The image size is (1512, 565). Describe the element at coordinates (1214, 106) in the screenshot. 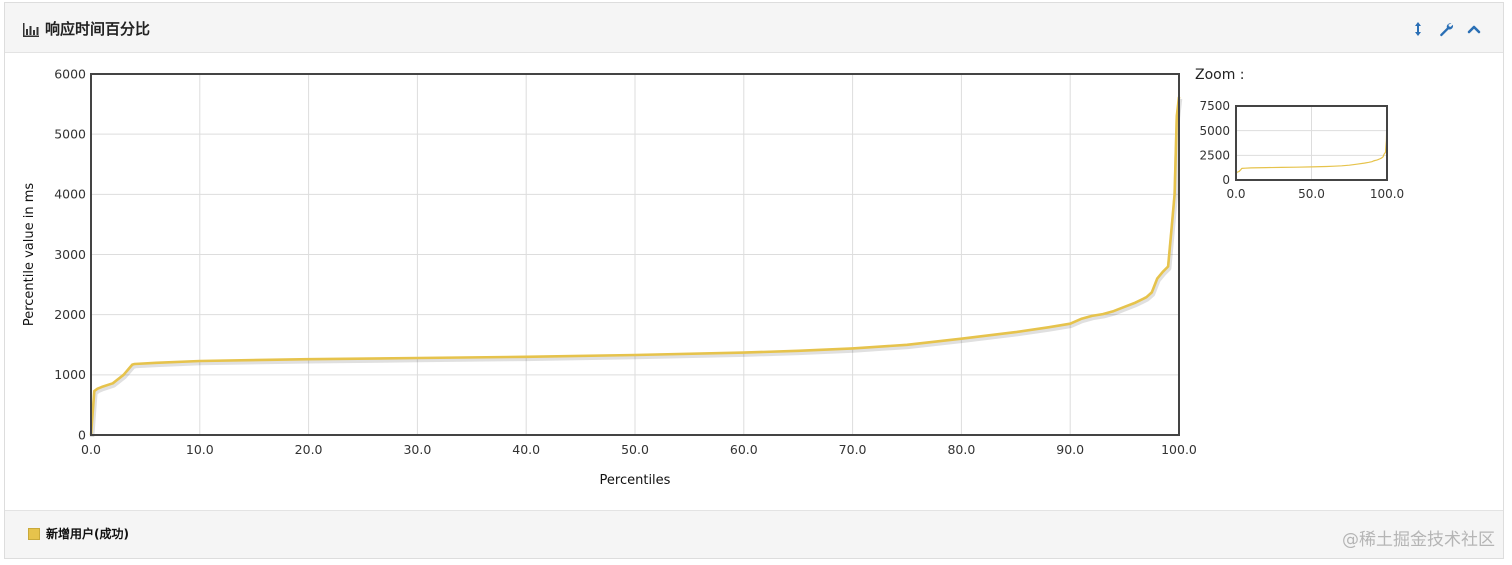

I see `zoom-y-tick-label: 7500` at that location.